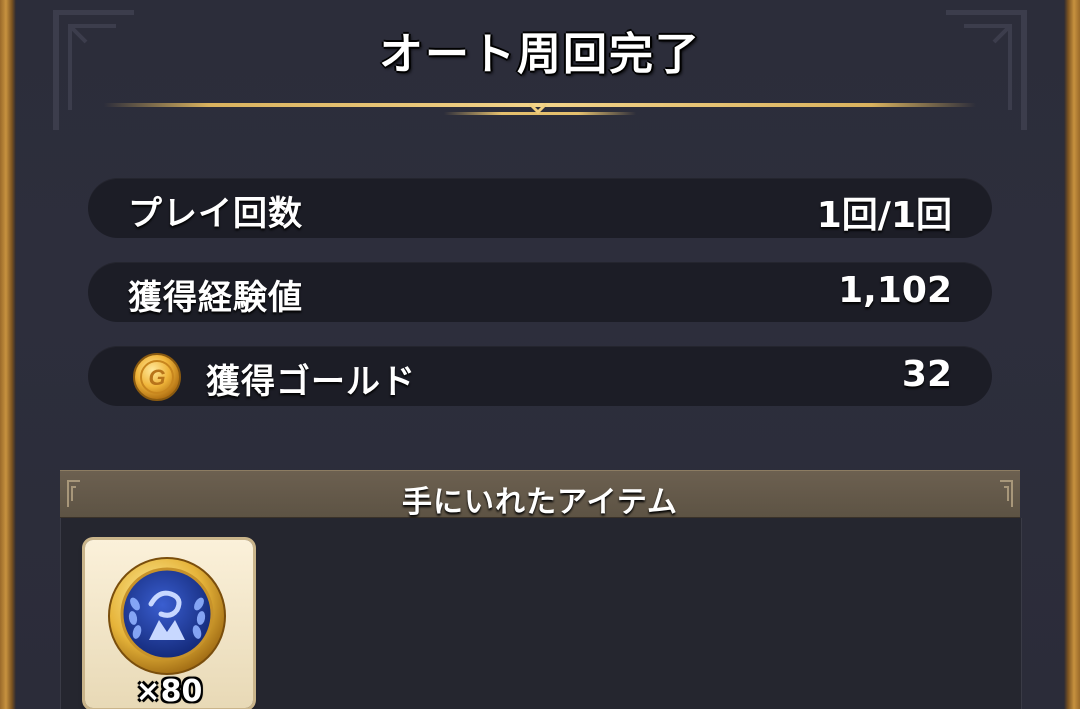 The height and width of the screenshot is (709, 1080). Describe the element at coordinates (311, 382) in the screenshot. I see `stat-label: 獲得ゴールド` at that location.